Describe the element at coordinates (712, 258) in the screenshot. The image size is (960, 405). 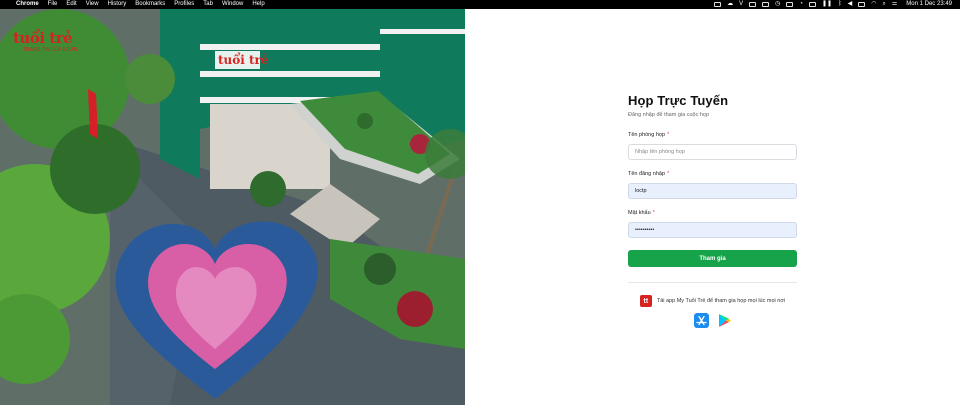
I see `join-button: Tham gia` at that location.